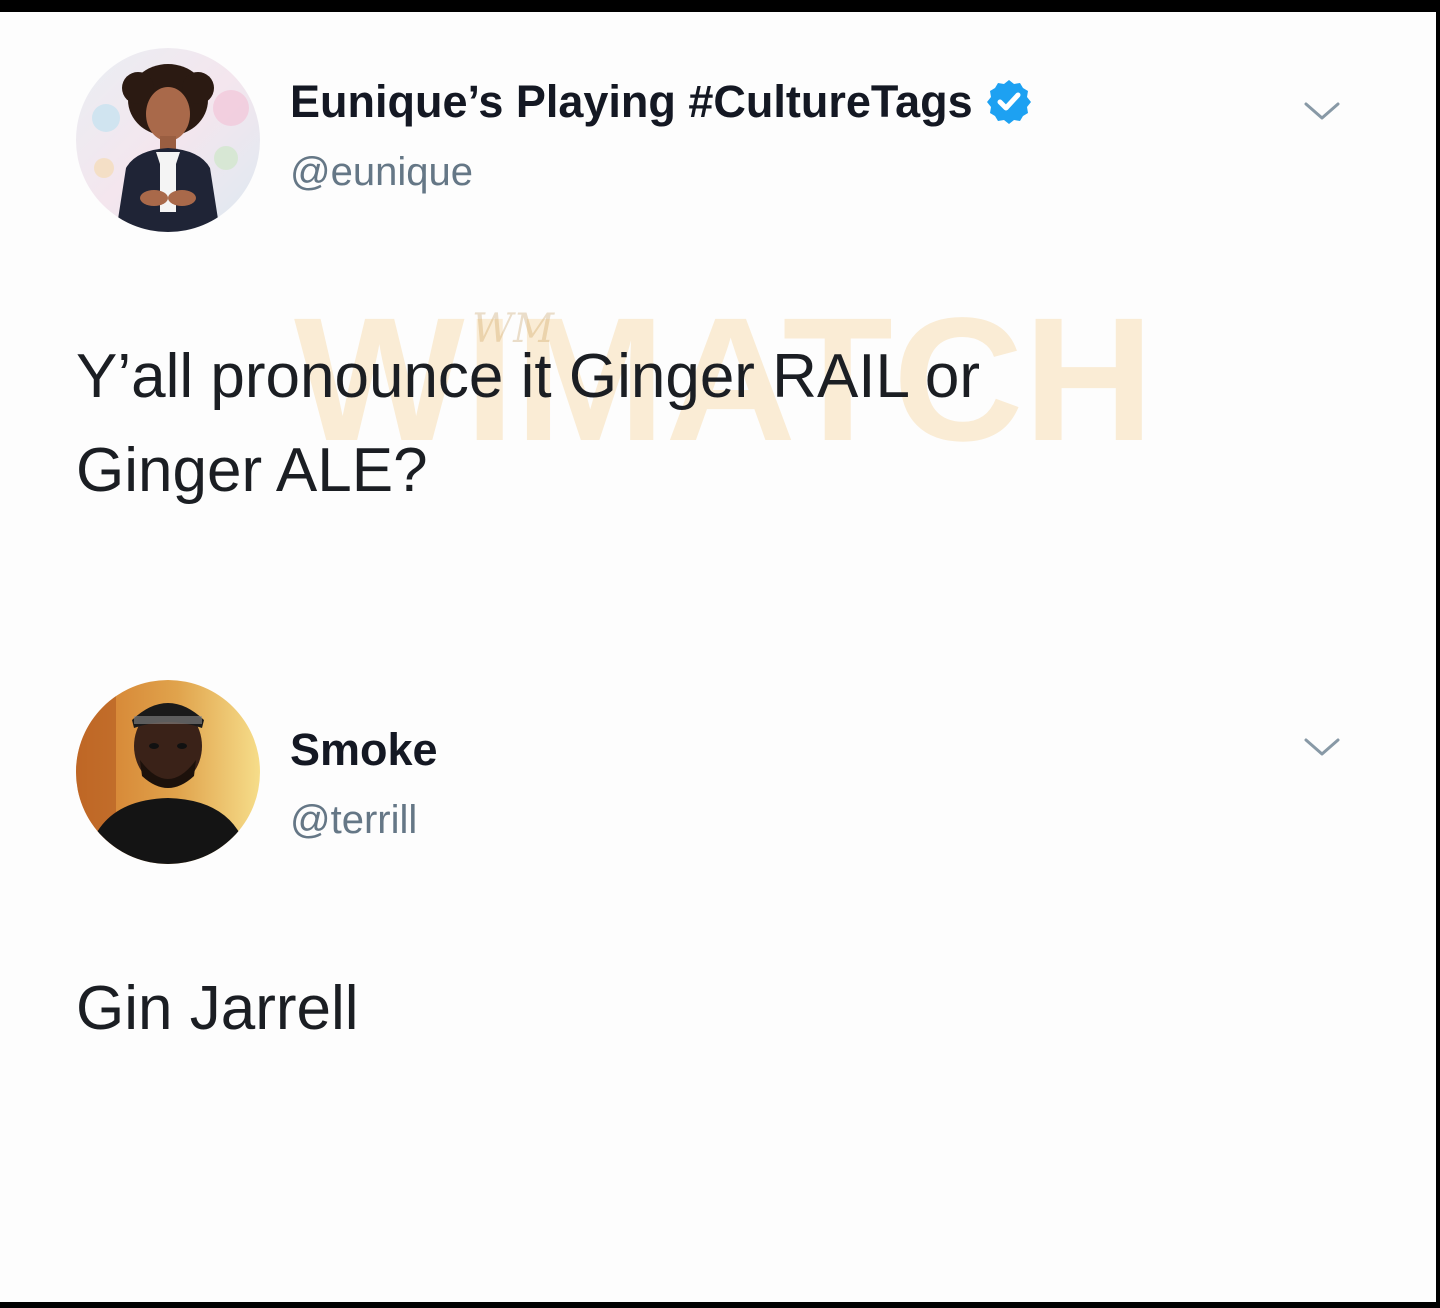  What do you see at coordinates (217, 1008) in the screenshot?
I see `tweet-text-line: Gin Jarrell` at bounding box center [217, 1008].